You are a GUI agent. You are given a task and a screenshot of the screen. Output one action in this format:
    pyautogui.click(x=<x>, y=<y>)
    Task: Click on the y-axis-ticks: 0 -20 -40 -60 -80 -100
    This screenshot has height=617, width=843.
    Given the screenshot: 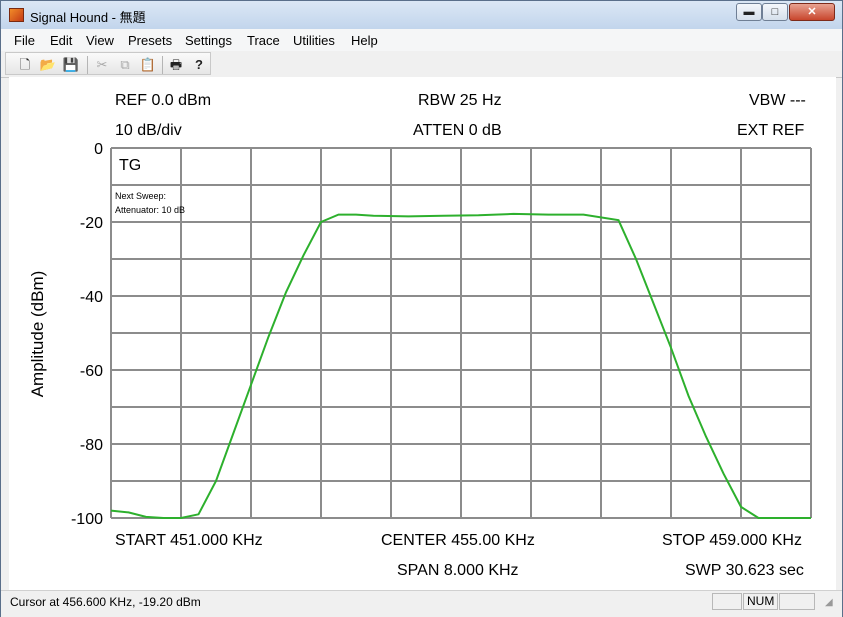 What is the action you would take?
    pyautogui.click(x=87, y=334)
    